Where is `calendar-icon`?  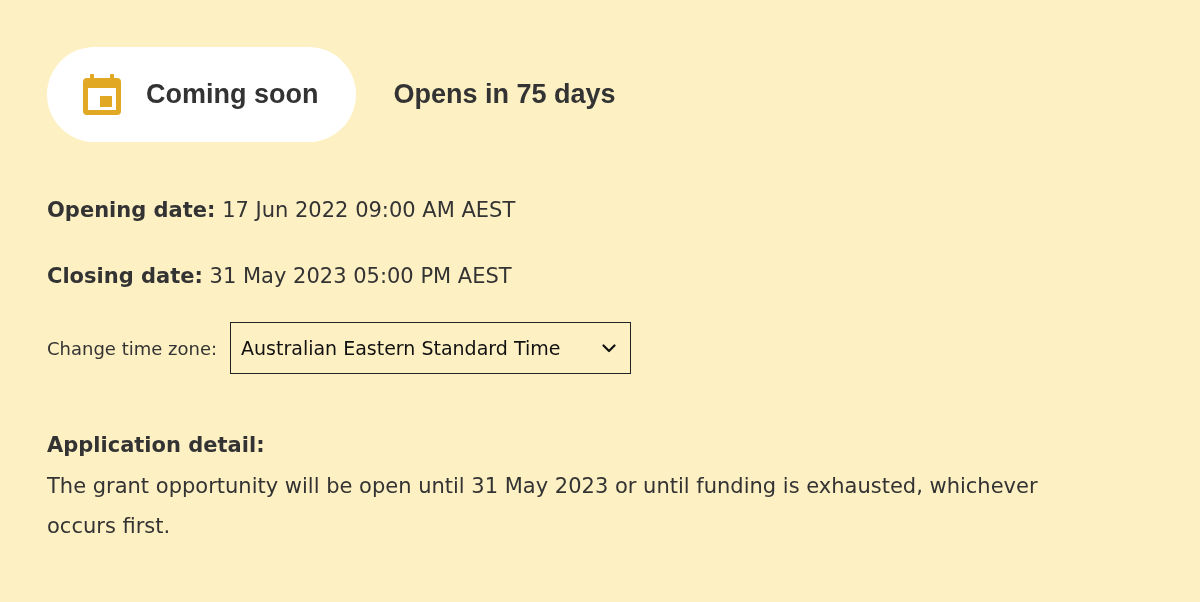 calendar-icon is located at coordinates (102, 94).